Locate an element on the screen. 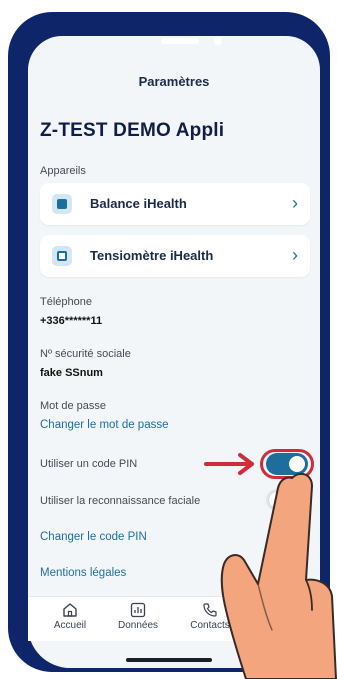 The width and height of the screenshot is (337, 679). page-title: Paramètres is located at coordinates (174, 81).